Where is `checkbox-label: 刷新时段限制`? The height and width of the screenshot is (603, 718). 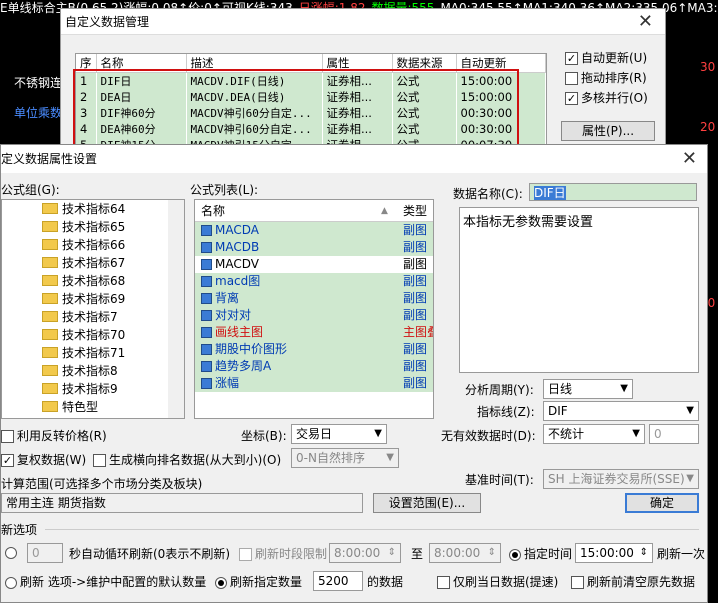
checkbox-label: 刷新时段限制 is located at coordinates (291, 554).